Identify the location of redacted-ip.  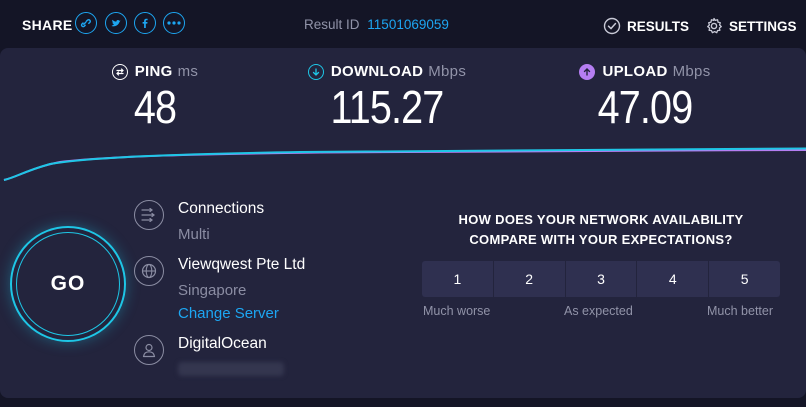
(231, 369).